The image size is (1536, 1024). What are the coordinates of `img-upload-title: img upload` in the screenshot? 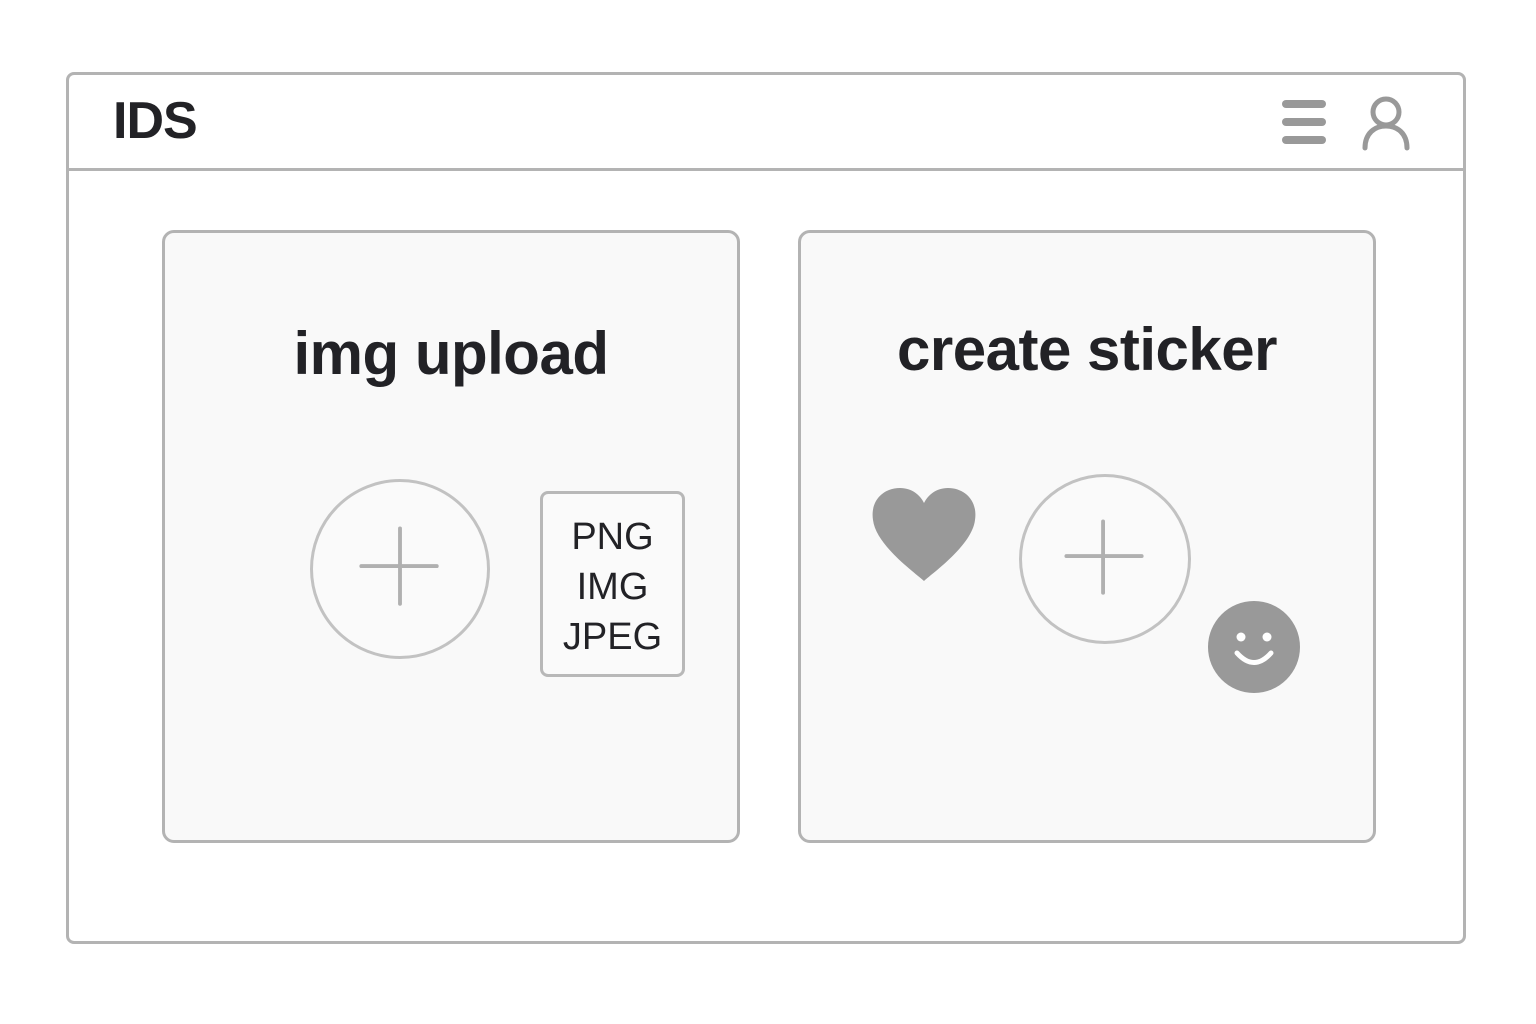 It's located at (451, 353).